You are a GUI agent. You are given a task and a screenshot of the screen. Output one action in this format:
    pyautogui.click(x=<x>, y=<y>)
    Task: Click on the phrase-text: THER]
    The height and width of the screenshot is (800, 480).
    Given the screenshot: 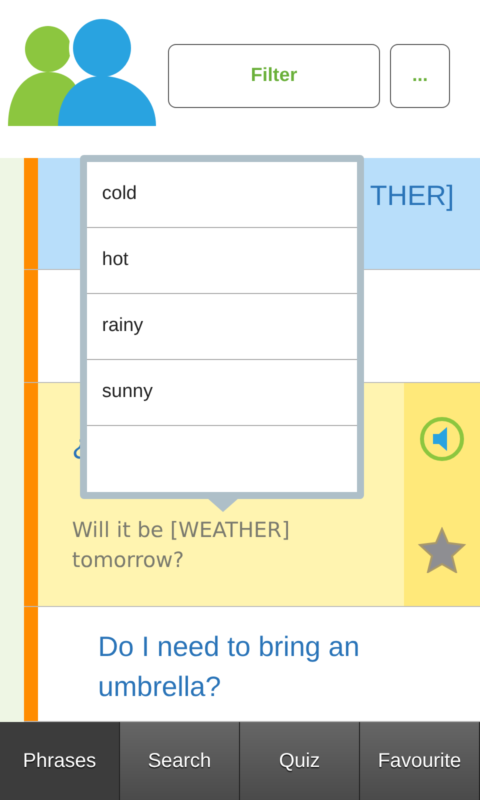 What is the action you would take?
    pyautogui.click(x=412, y=196)
    